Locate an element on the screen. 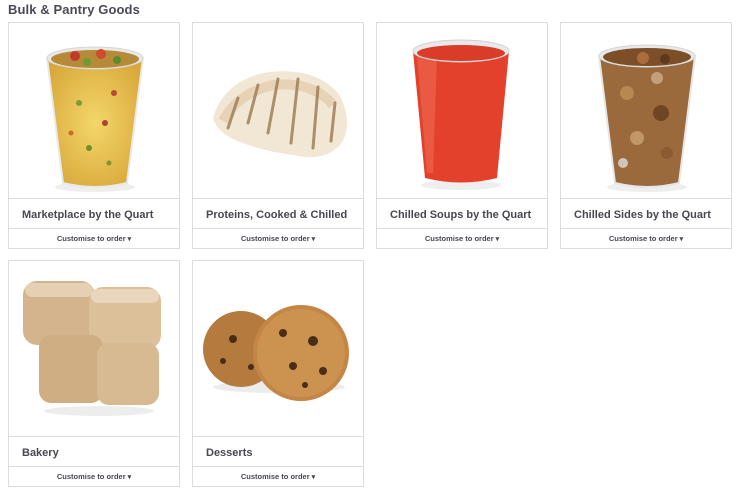  cookies-image is located at coordinates (276, 353).